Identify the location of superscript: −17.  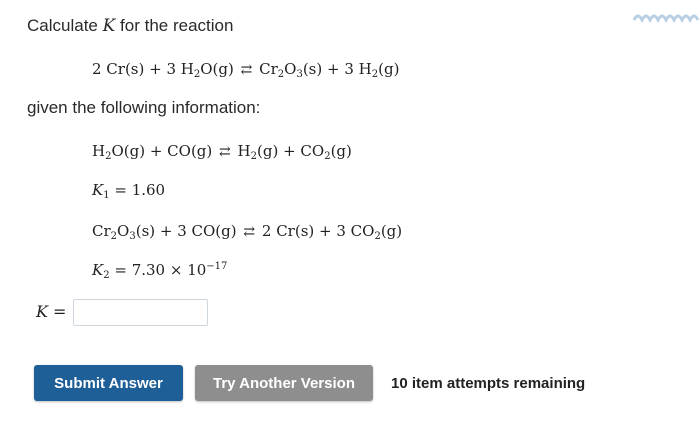
(217, 266).